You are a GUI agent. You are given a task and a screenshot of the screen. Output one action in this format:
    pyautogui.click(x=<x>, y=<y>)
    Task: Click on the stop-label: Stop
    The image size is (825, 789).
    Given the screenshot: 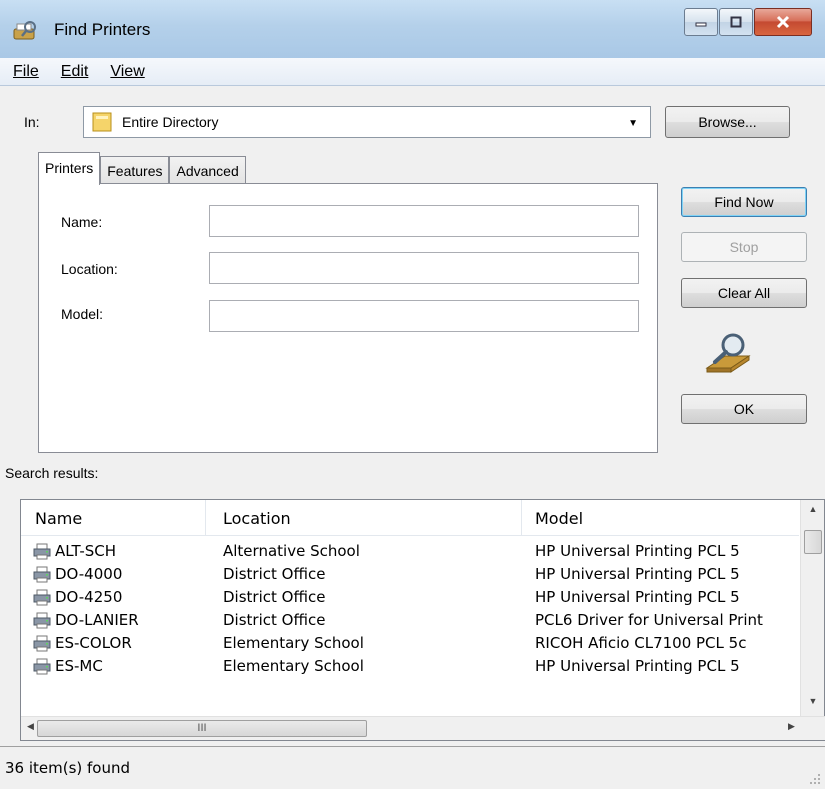 What is the action you would take?
    pyautogui.click(x=744, y=247)
    